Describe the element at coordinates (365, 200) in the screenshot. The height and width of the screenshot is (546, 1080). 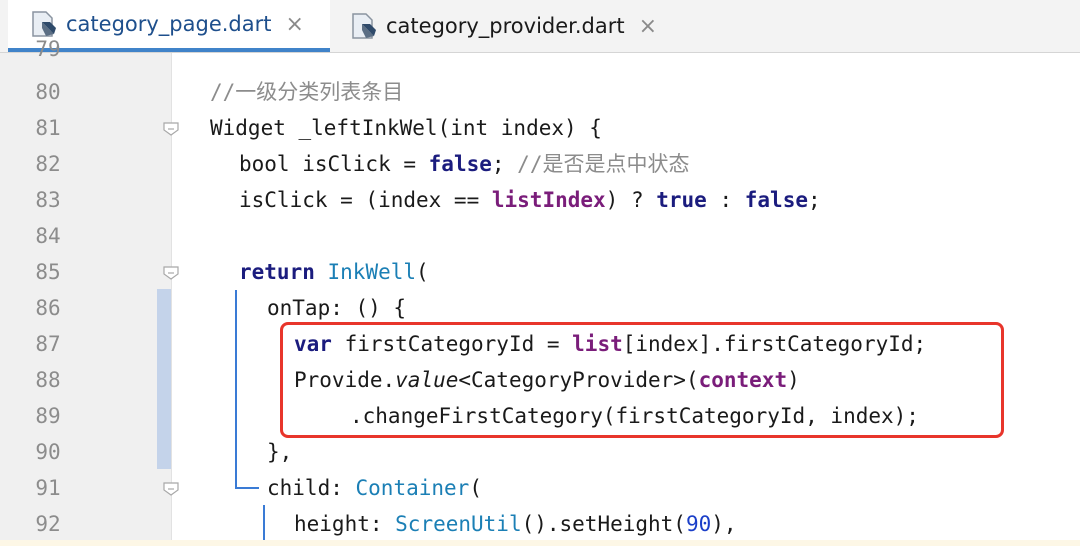
I see `code-text: isClick = (index ==` at that location.